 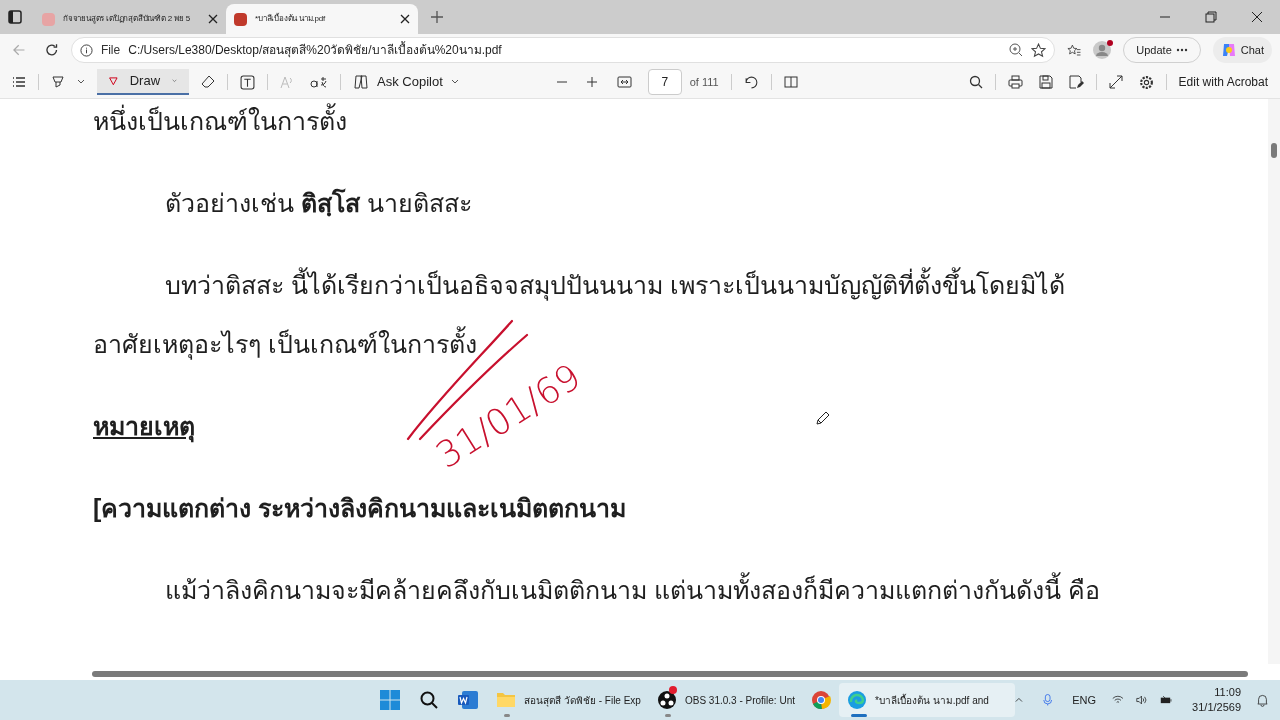 What do you see at coordinates (1166, 700) in the screenshot?
I see `battery-icon` at bounding box center [1166, 700].